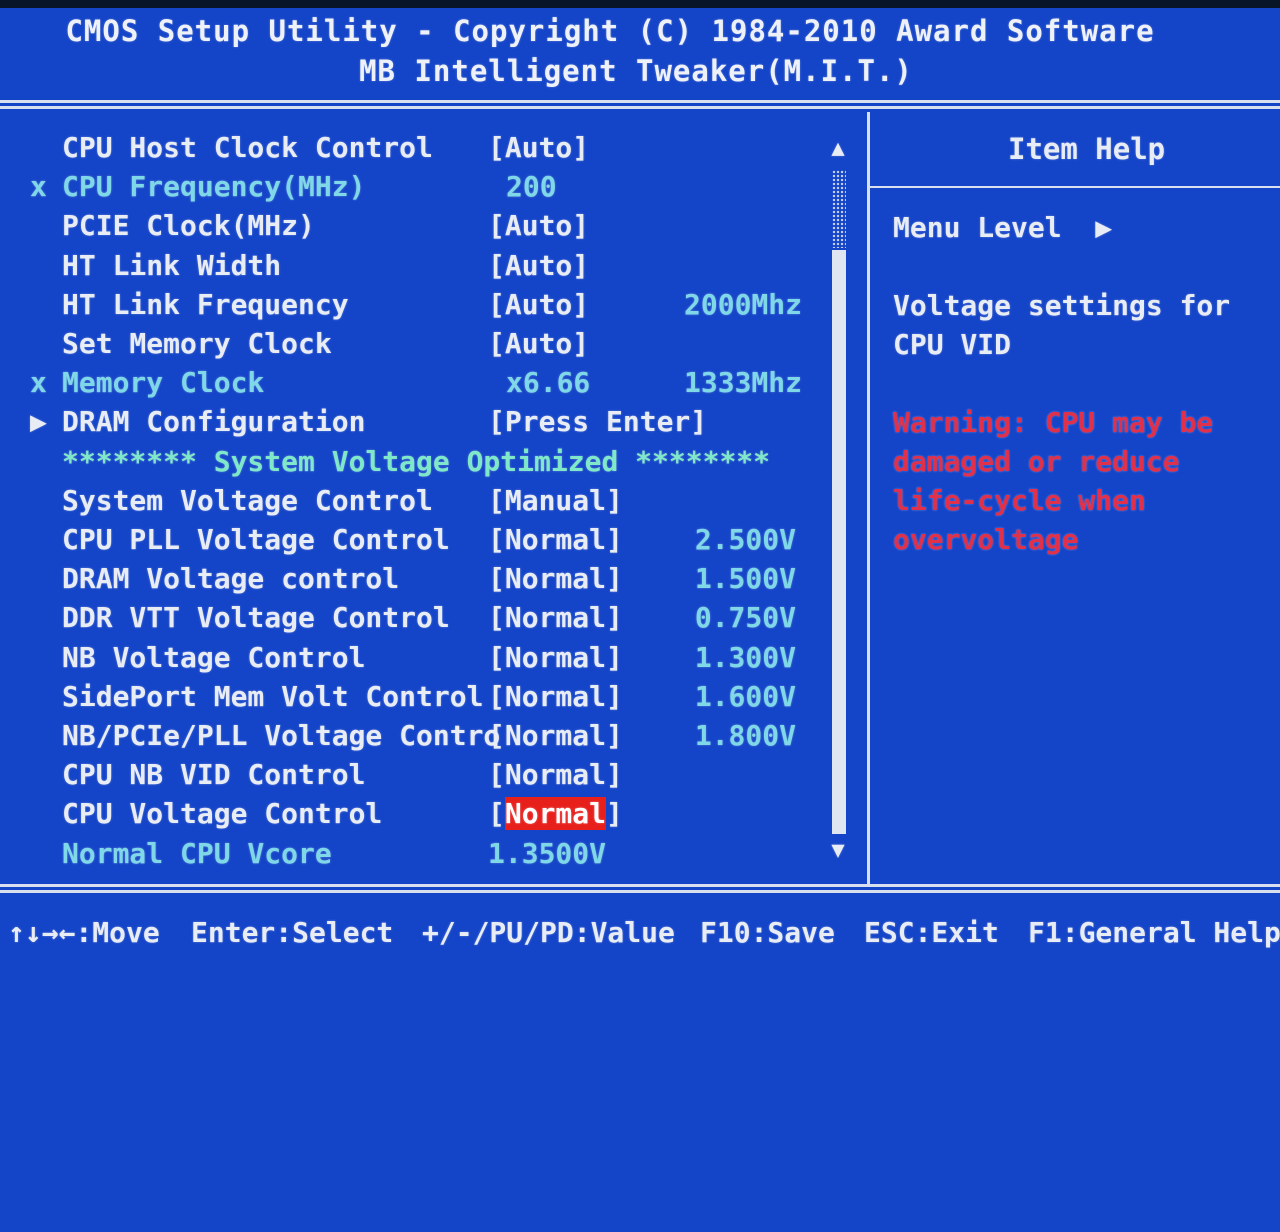  What do you see at coordinates (745, 696) in the screenshot?
I see `setting-readout: 1.600V` at bounding box center [745, 696].